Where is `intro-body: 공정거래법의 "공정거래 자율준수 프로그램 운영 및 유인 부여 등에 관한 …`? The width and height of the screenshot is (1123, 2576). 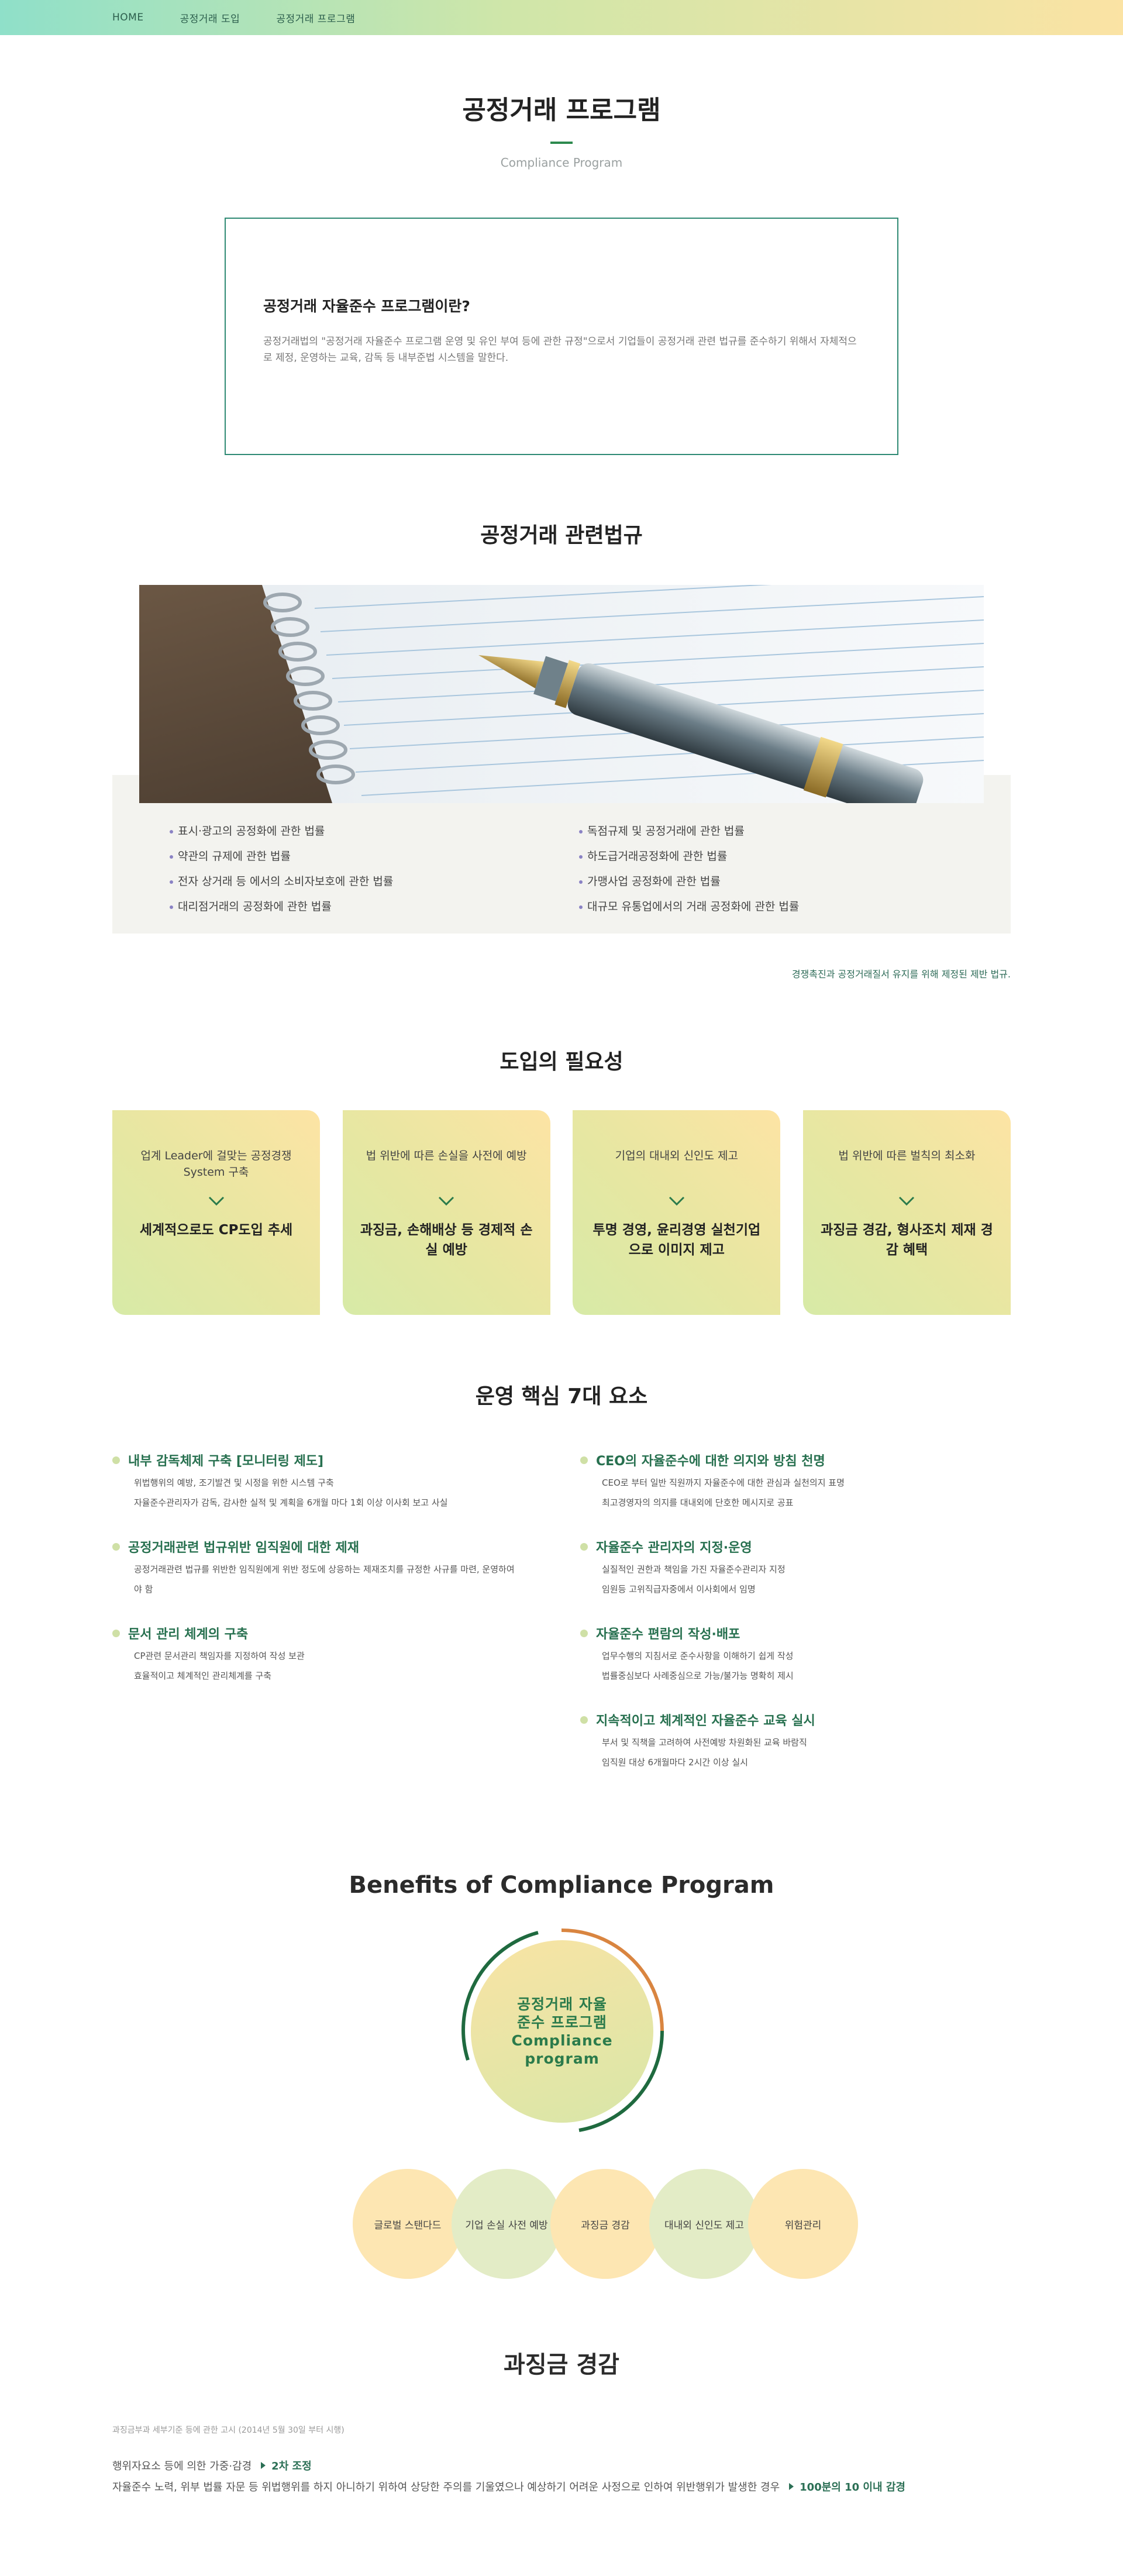 intro-body: 공정거래법의 "공정거래 자율준수 프로그램 운영 및 유인 부여 등에 관한 … is located at coordinates (560, 350).